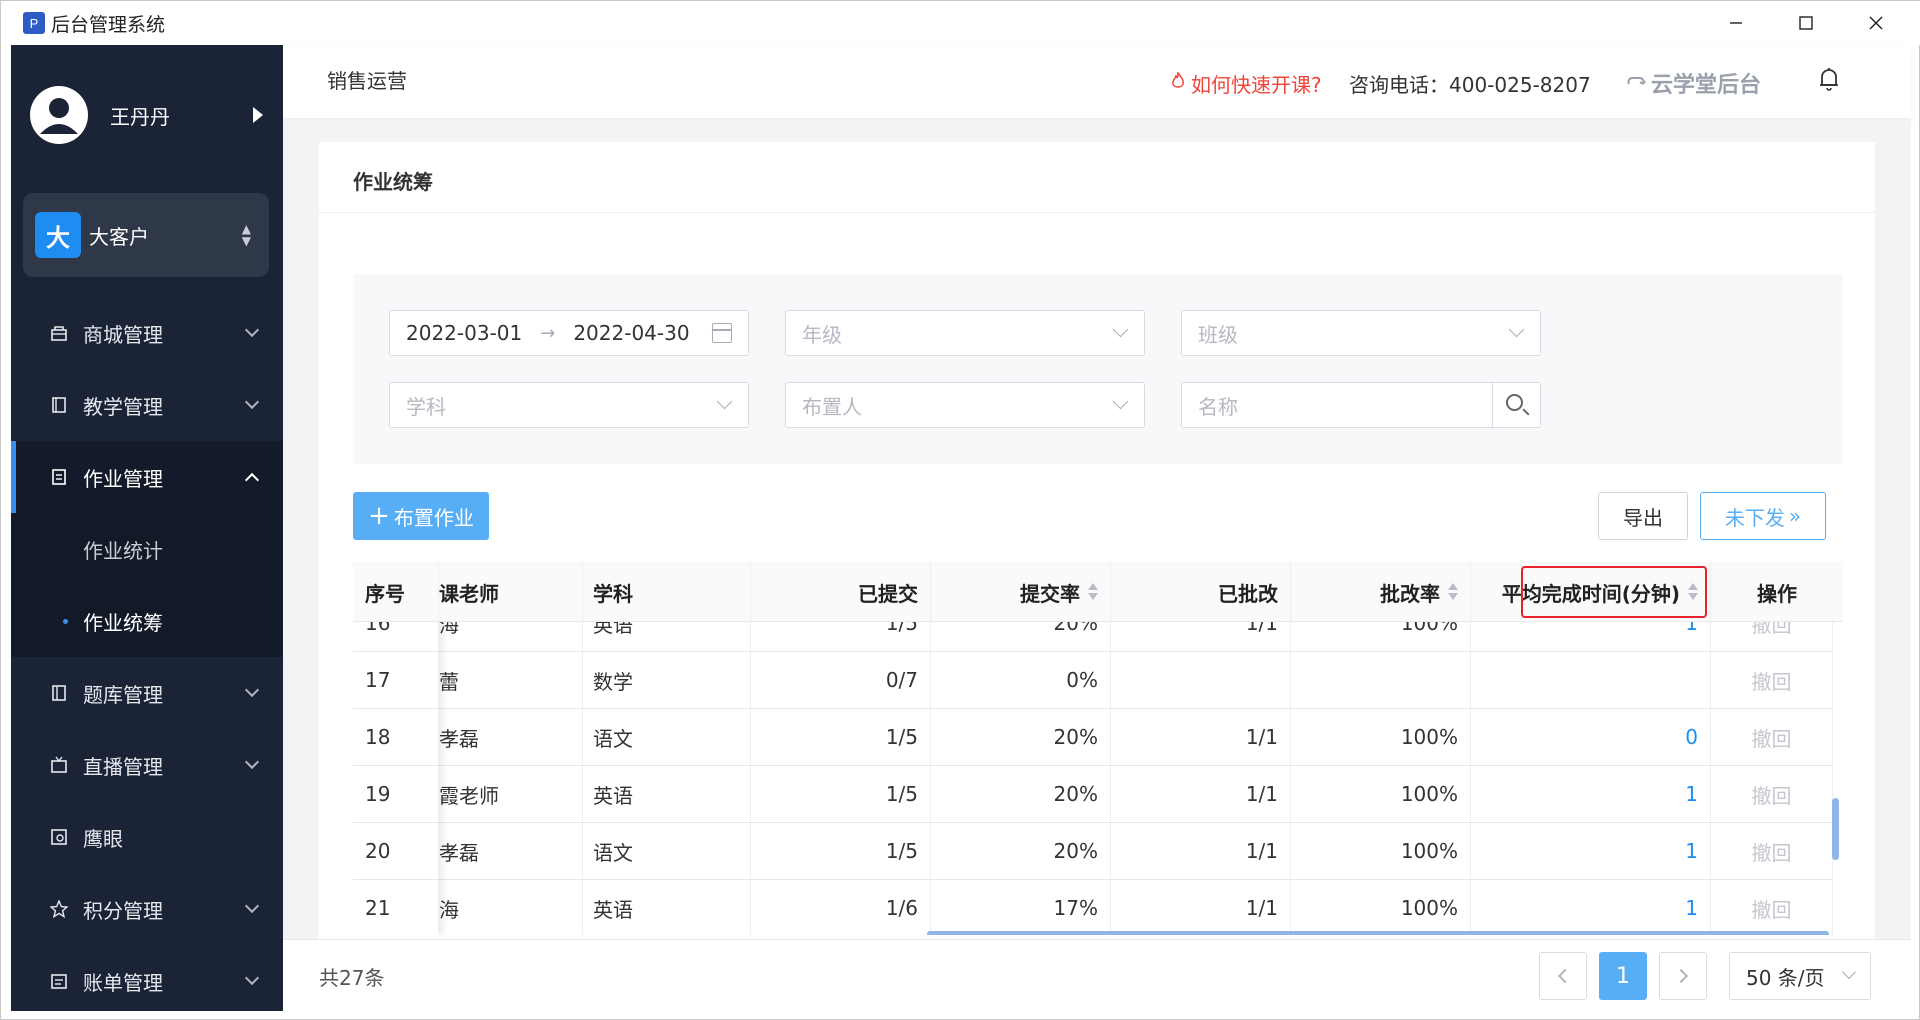  I want to click on cell-rate: 17%, so click(1021, 907).